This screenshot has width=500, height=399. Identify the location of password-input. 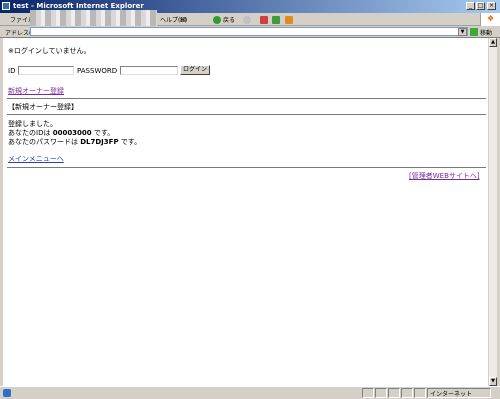
(149, 70).